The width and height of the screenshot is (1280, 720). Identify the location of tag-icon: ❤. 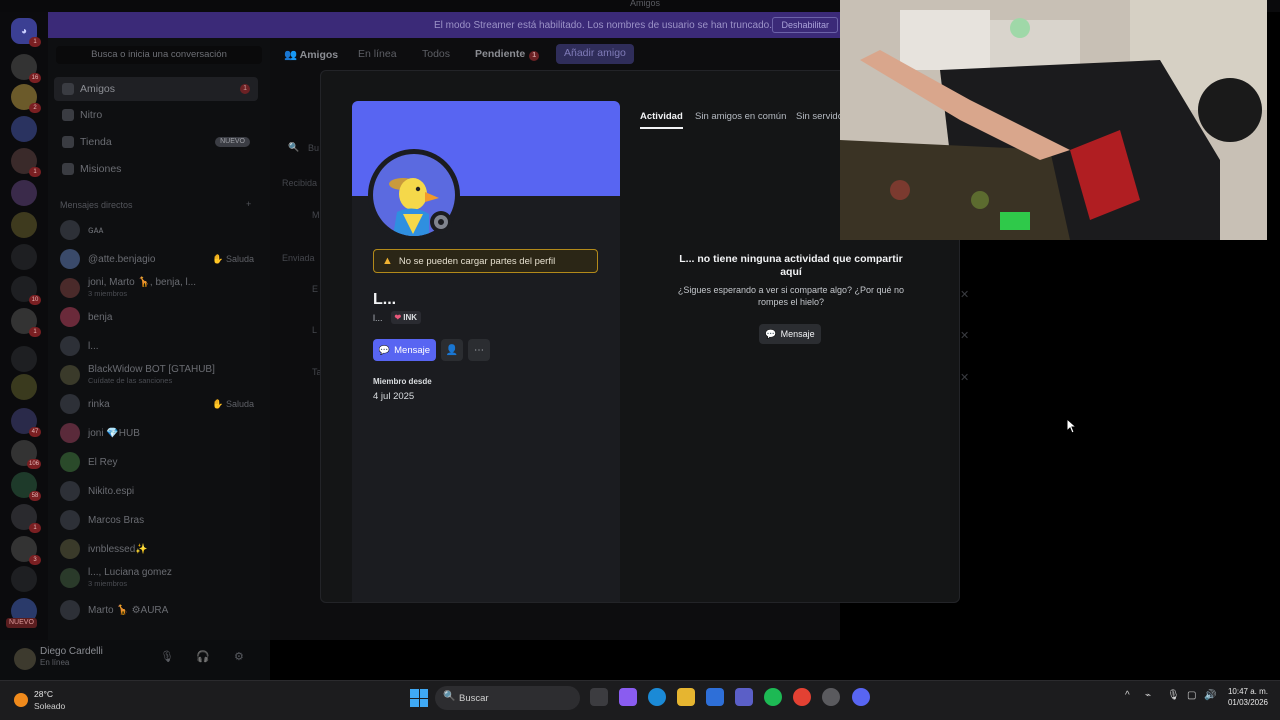
(398, 317).